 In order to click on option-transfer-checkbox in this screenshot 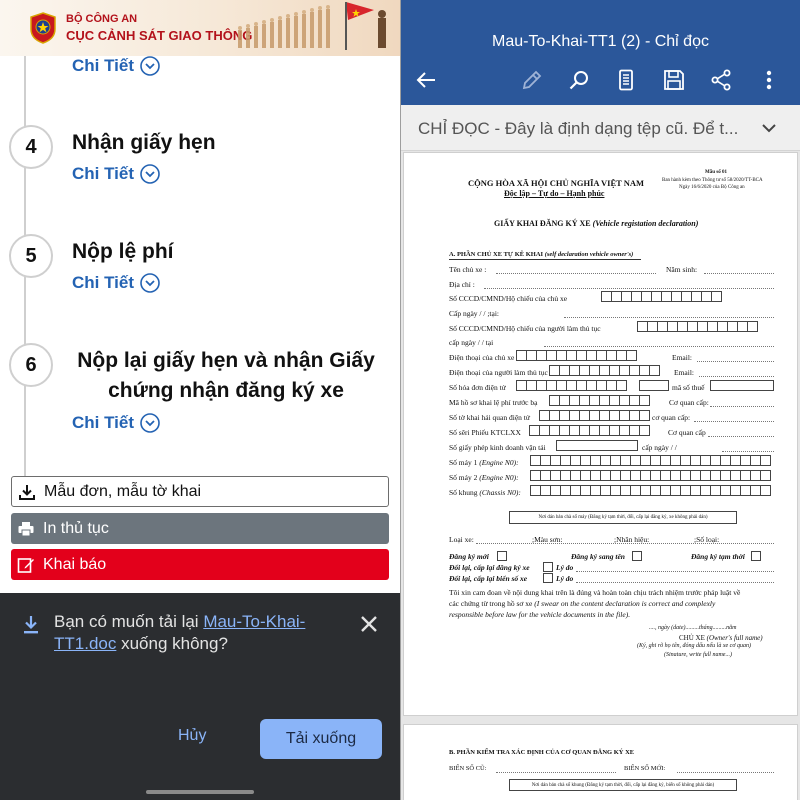, I will do `click(637, 556)`.